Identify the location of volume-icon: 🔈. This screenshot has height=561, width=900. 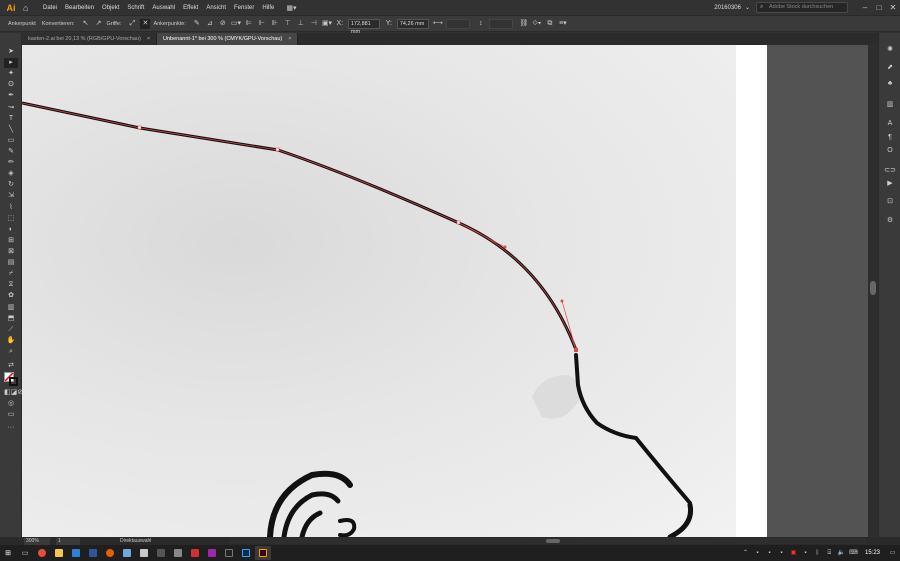
(841, 553).